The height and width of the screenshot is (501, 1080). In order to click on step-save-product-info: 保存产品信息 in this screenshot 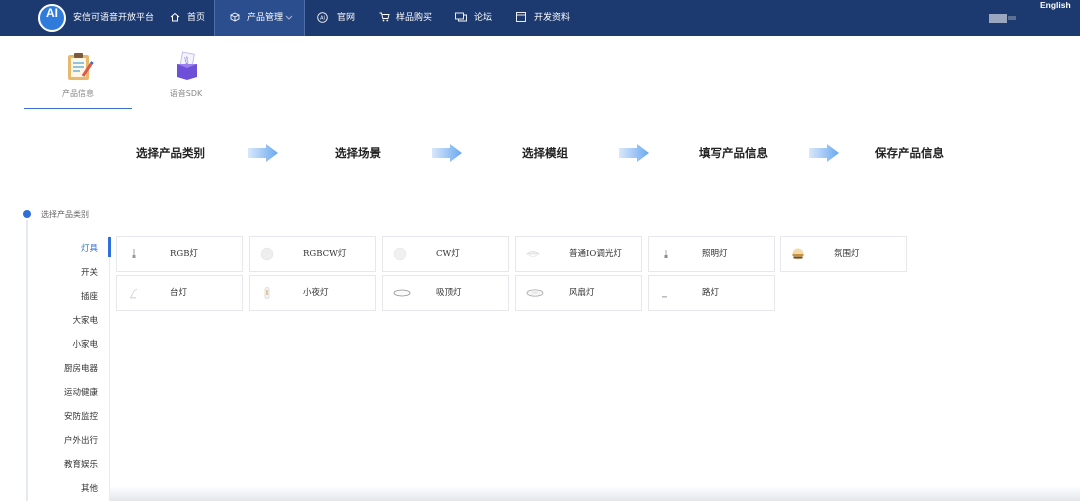, I will do `click(909, 153)`.